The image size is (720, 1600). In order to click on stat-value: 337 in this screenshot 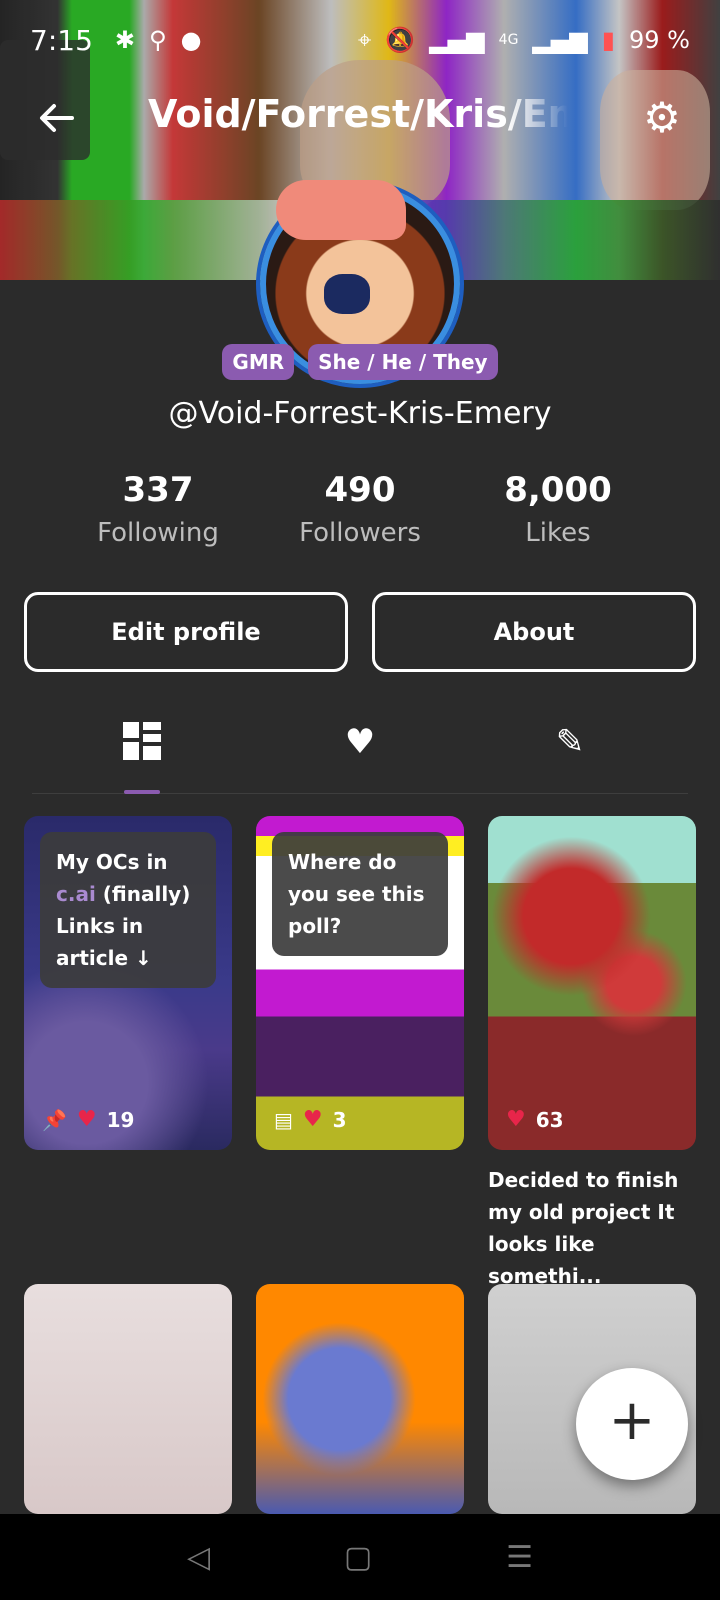, I will do `click(158, 490)`.